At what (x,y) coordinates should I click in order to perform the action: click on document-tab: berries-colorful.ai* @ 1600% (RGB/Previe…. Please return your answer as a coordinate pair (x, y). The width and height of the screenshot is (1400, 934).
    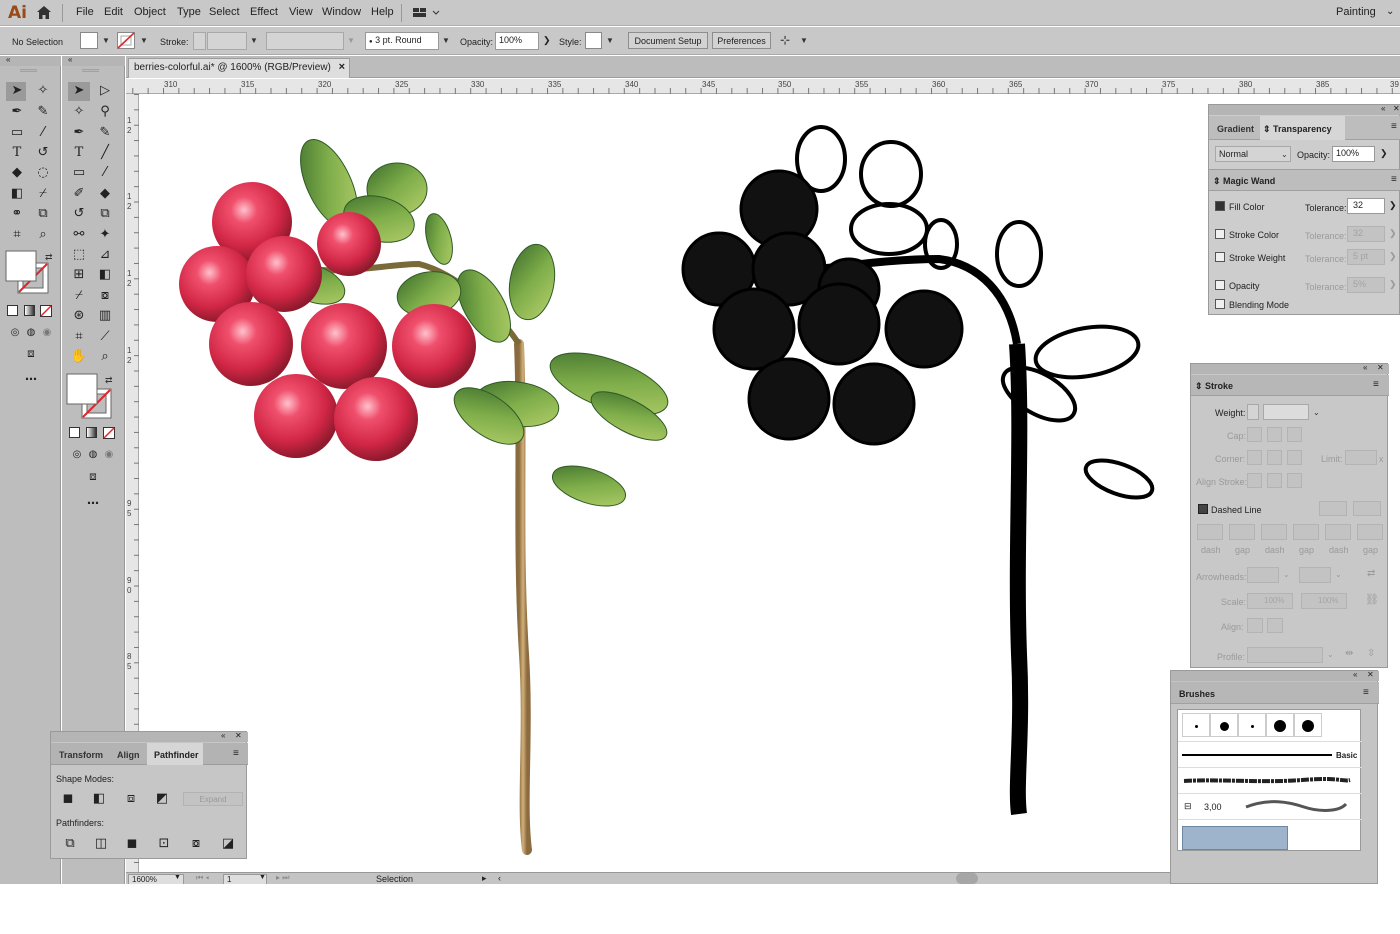
    Looking at the image, I should click on (239, 68).